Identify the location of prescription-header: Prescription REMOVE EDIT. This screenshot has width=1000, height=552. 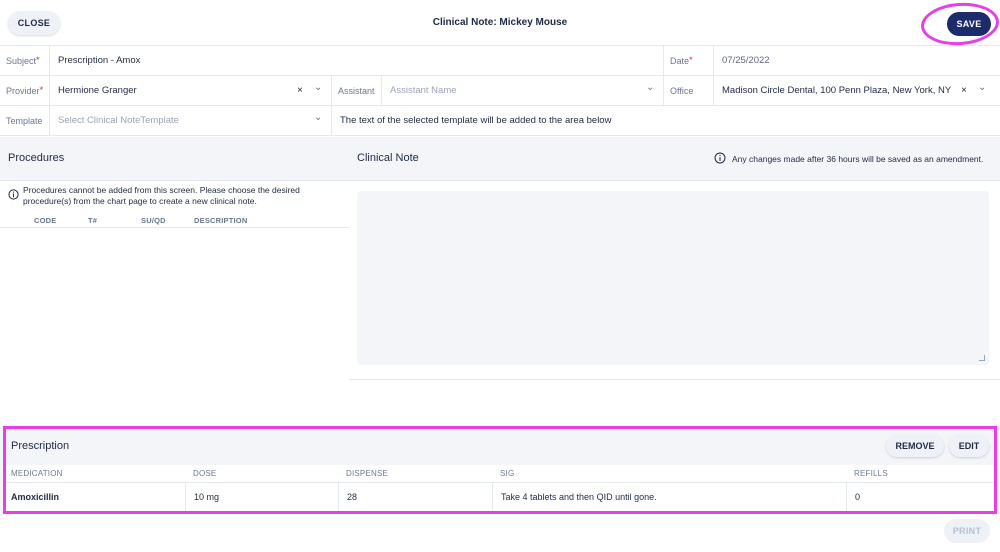
(500, 447).